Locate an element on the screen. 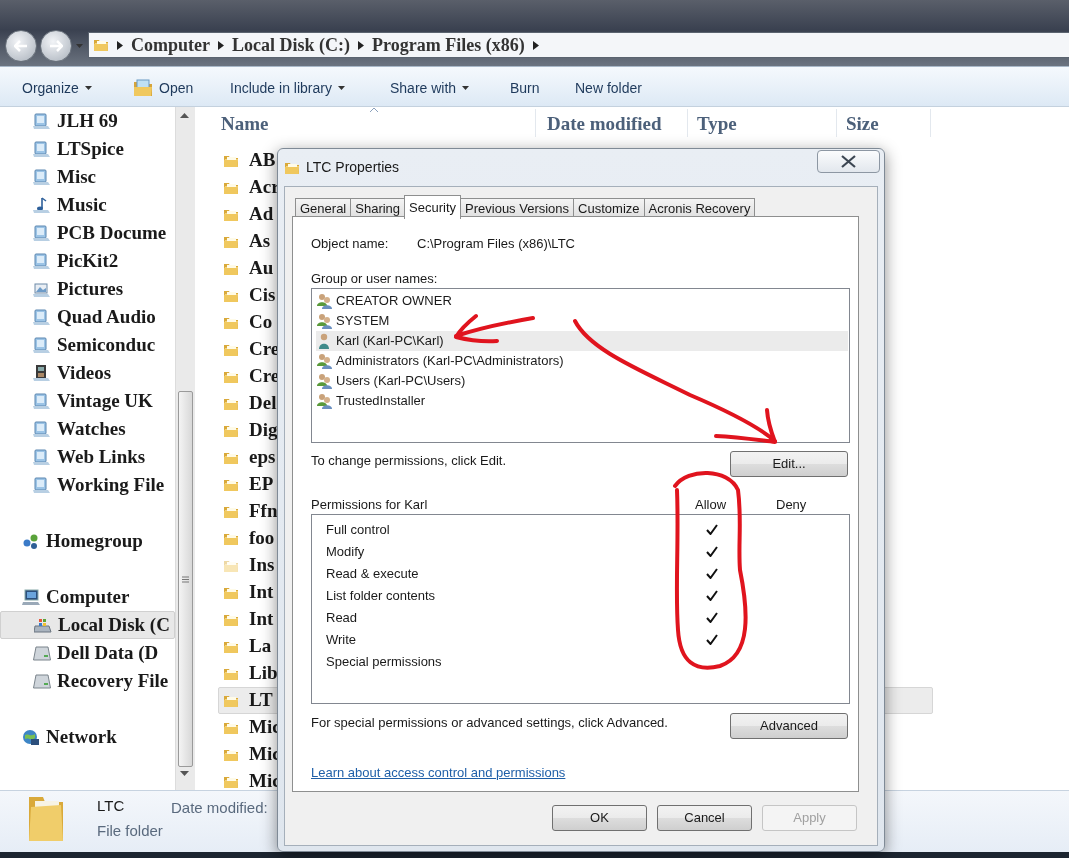 This screenshot has height=858, width=1069. user-list-item: SYSTEM is located at coordinates (582, 321).